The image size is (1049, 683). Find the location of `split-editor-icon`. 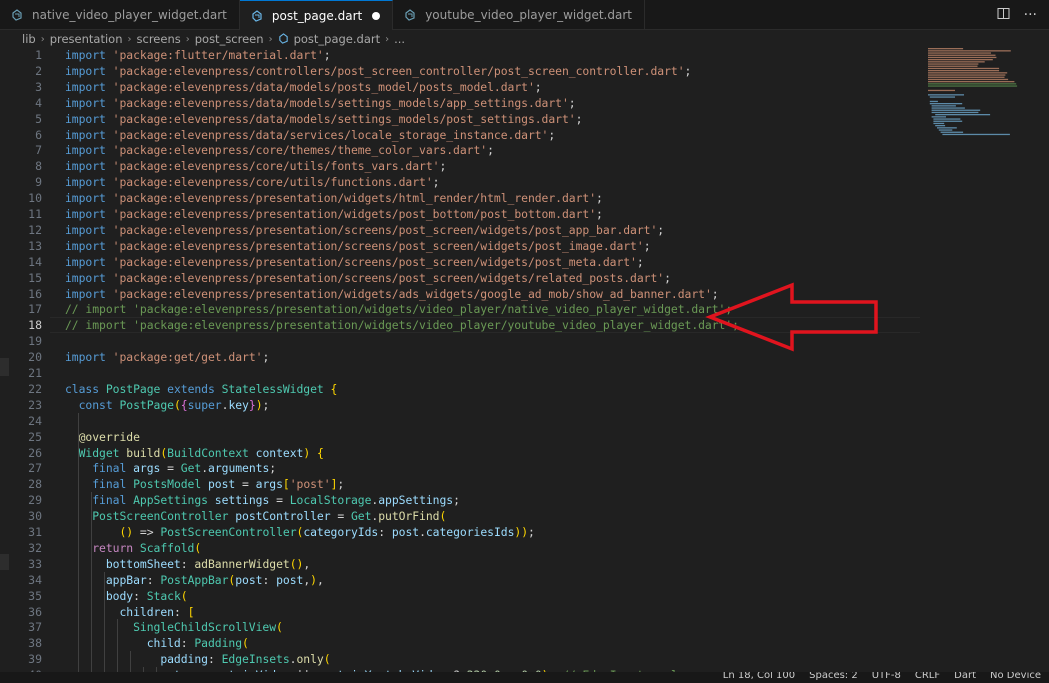

split-editor-icon is located at coordinates (1003, 15).